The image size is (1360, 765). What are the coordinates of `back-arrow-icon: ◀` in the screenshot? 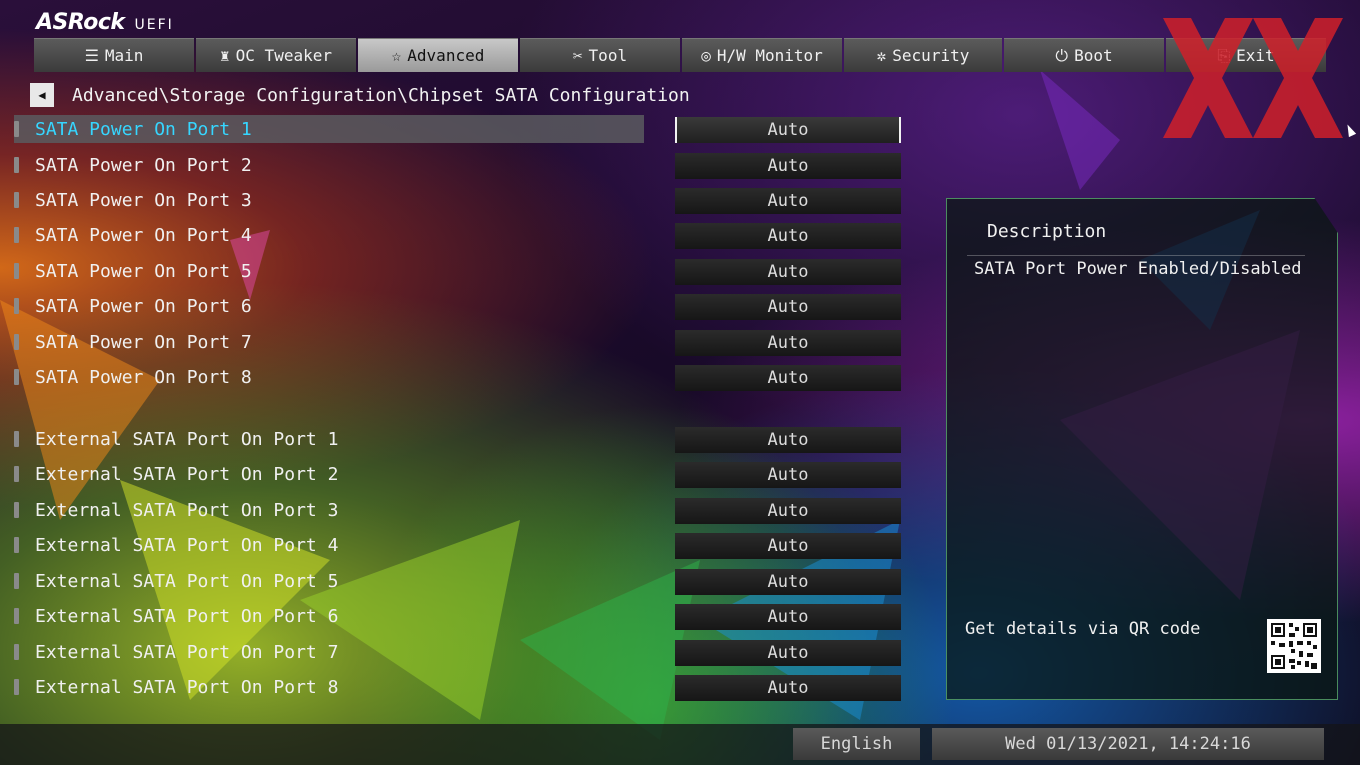 It's located at (42, 95).